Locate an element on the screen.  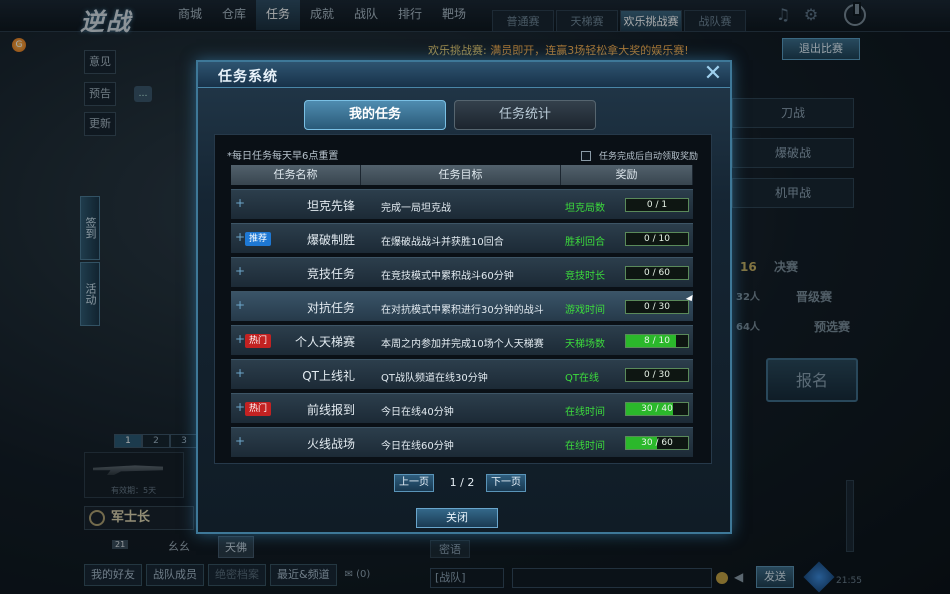
reset-note: *每日任务每天早6点重置 is located at coordinates (283, 156).